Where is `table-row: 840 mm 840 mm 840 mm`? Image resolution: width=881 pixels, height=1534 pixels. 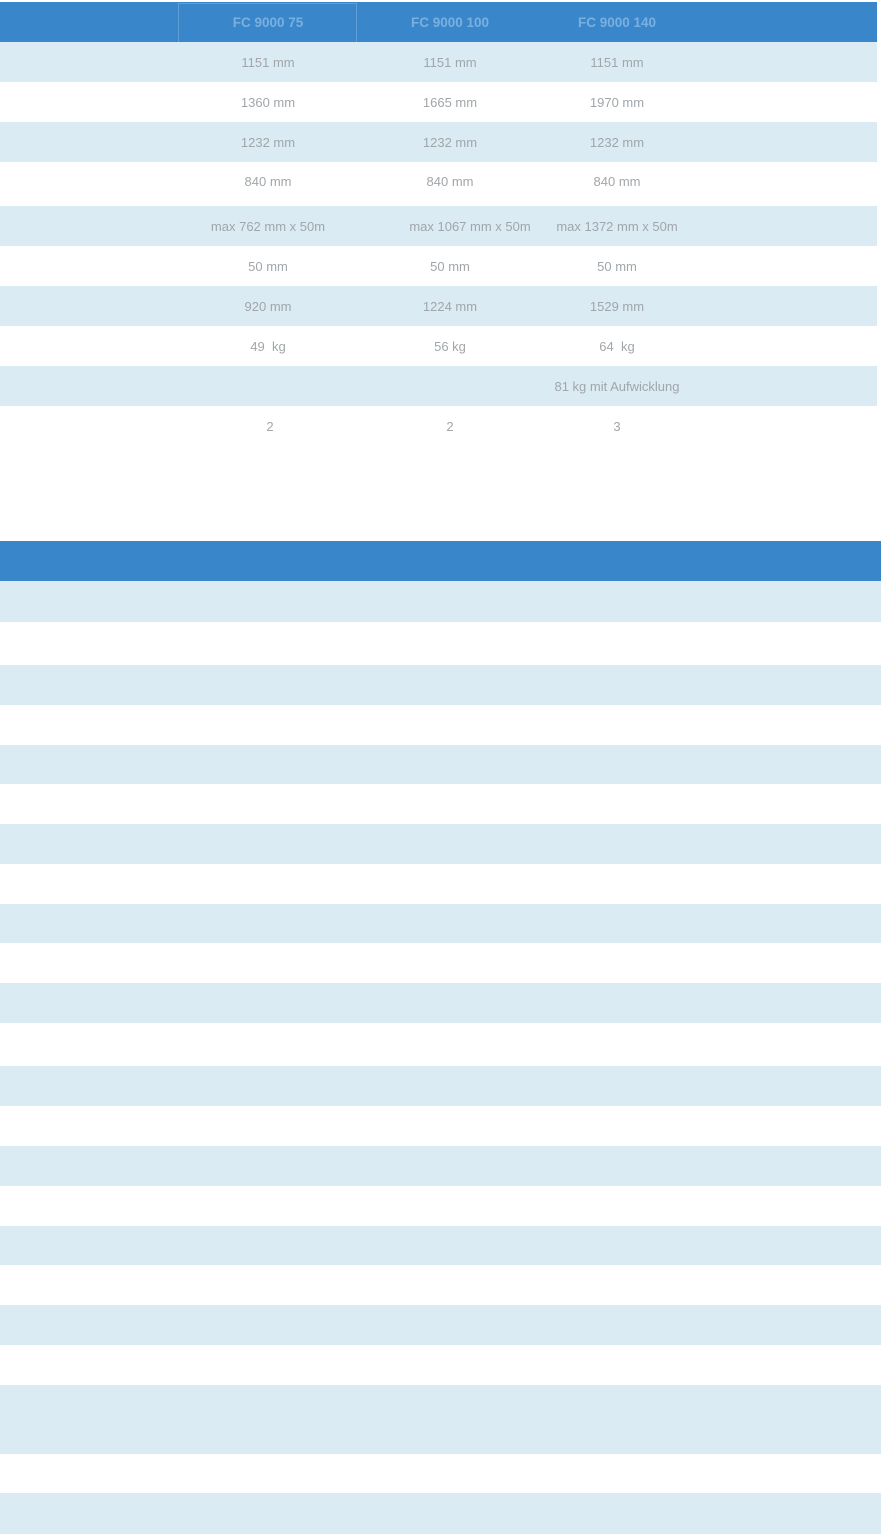 table-row: 840 mm 840 mm 840 mm is located at coordinates (438, 184).